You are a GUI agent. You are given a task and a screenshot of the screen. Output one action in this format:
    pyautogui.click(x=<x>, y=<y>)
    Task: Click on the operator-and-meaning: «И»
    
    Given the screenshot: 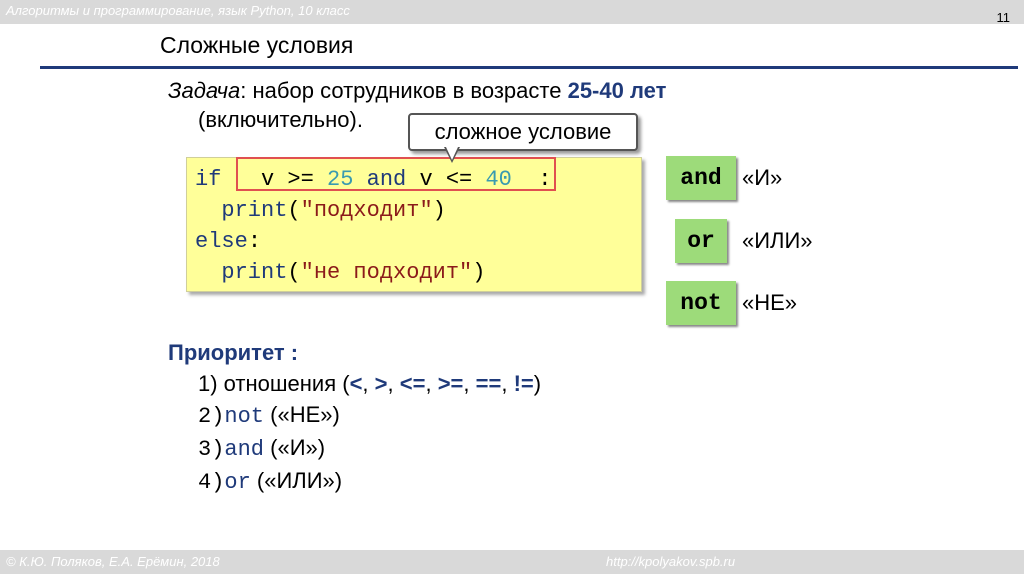 What is the action you would take?
    pyautogui.click(x=762, y=177)
    